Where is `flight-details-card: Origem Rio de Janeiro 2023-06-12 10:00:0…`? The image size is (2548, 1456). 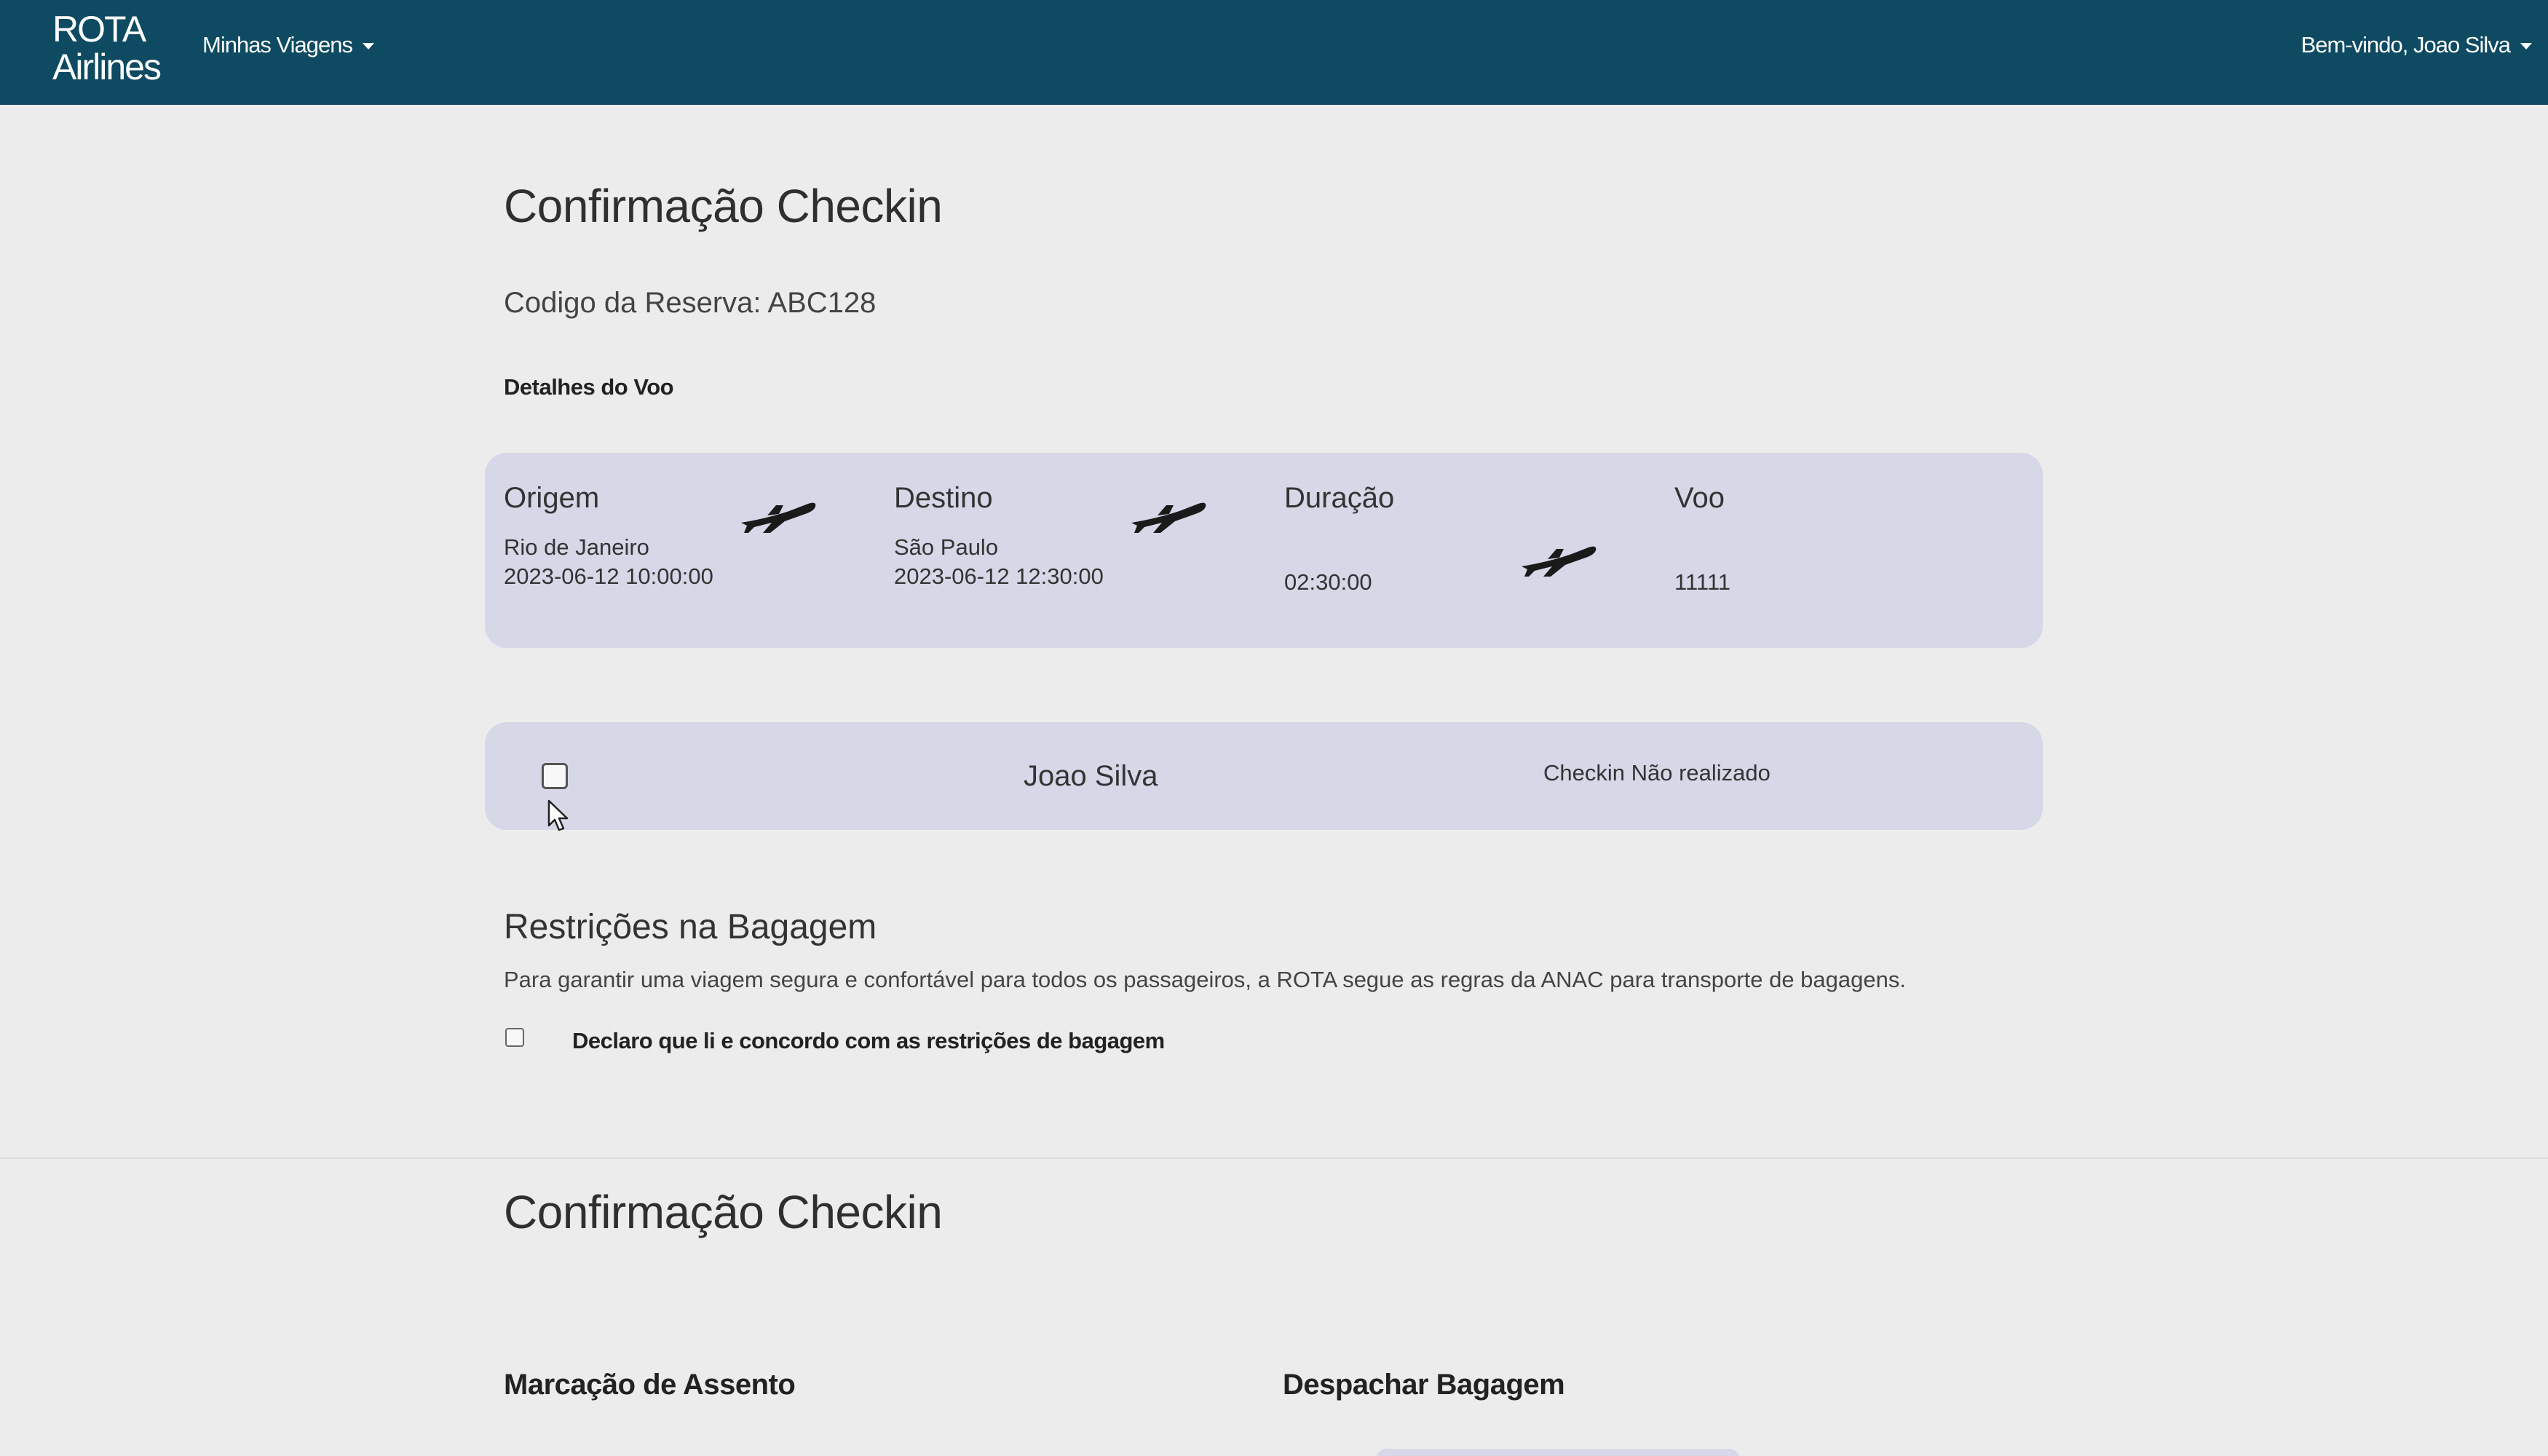
flight-details-card: Origem Rio de Janeiro 2023-06-12 10:00:0… is located at coordinates (1264, 550).